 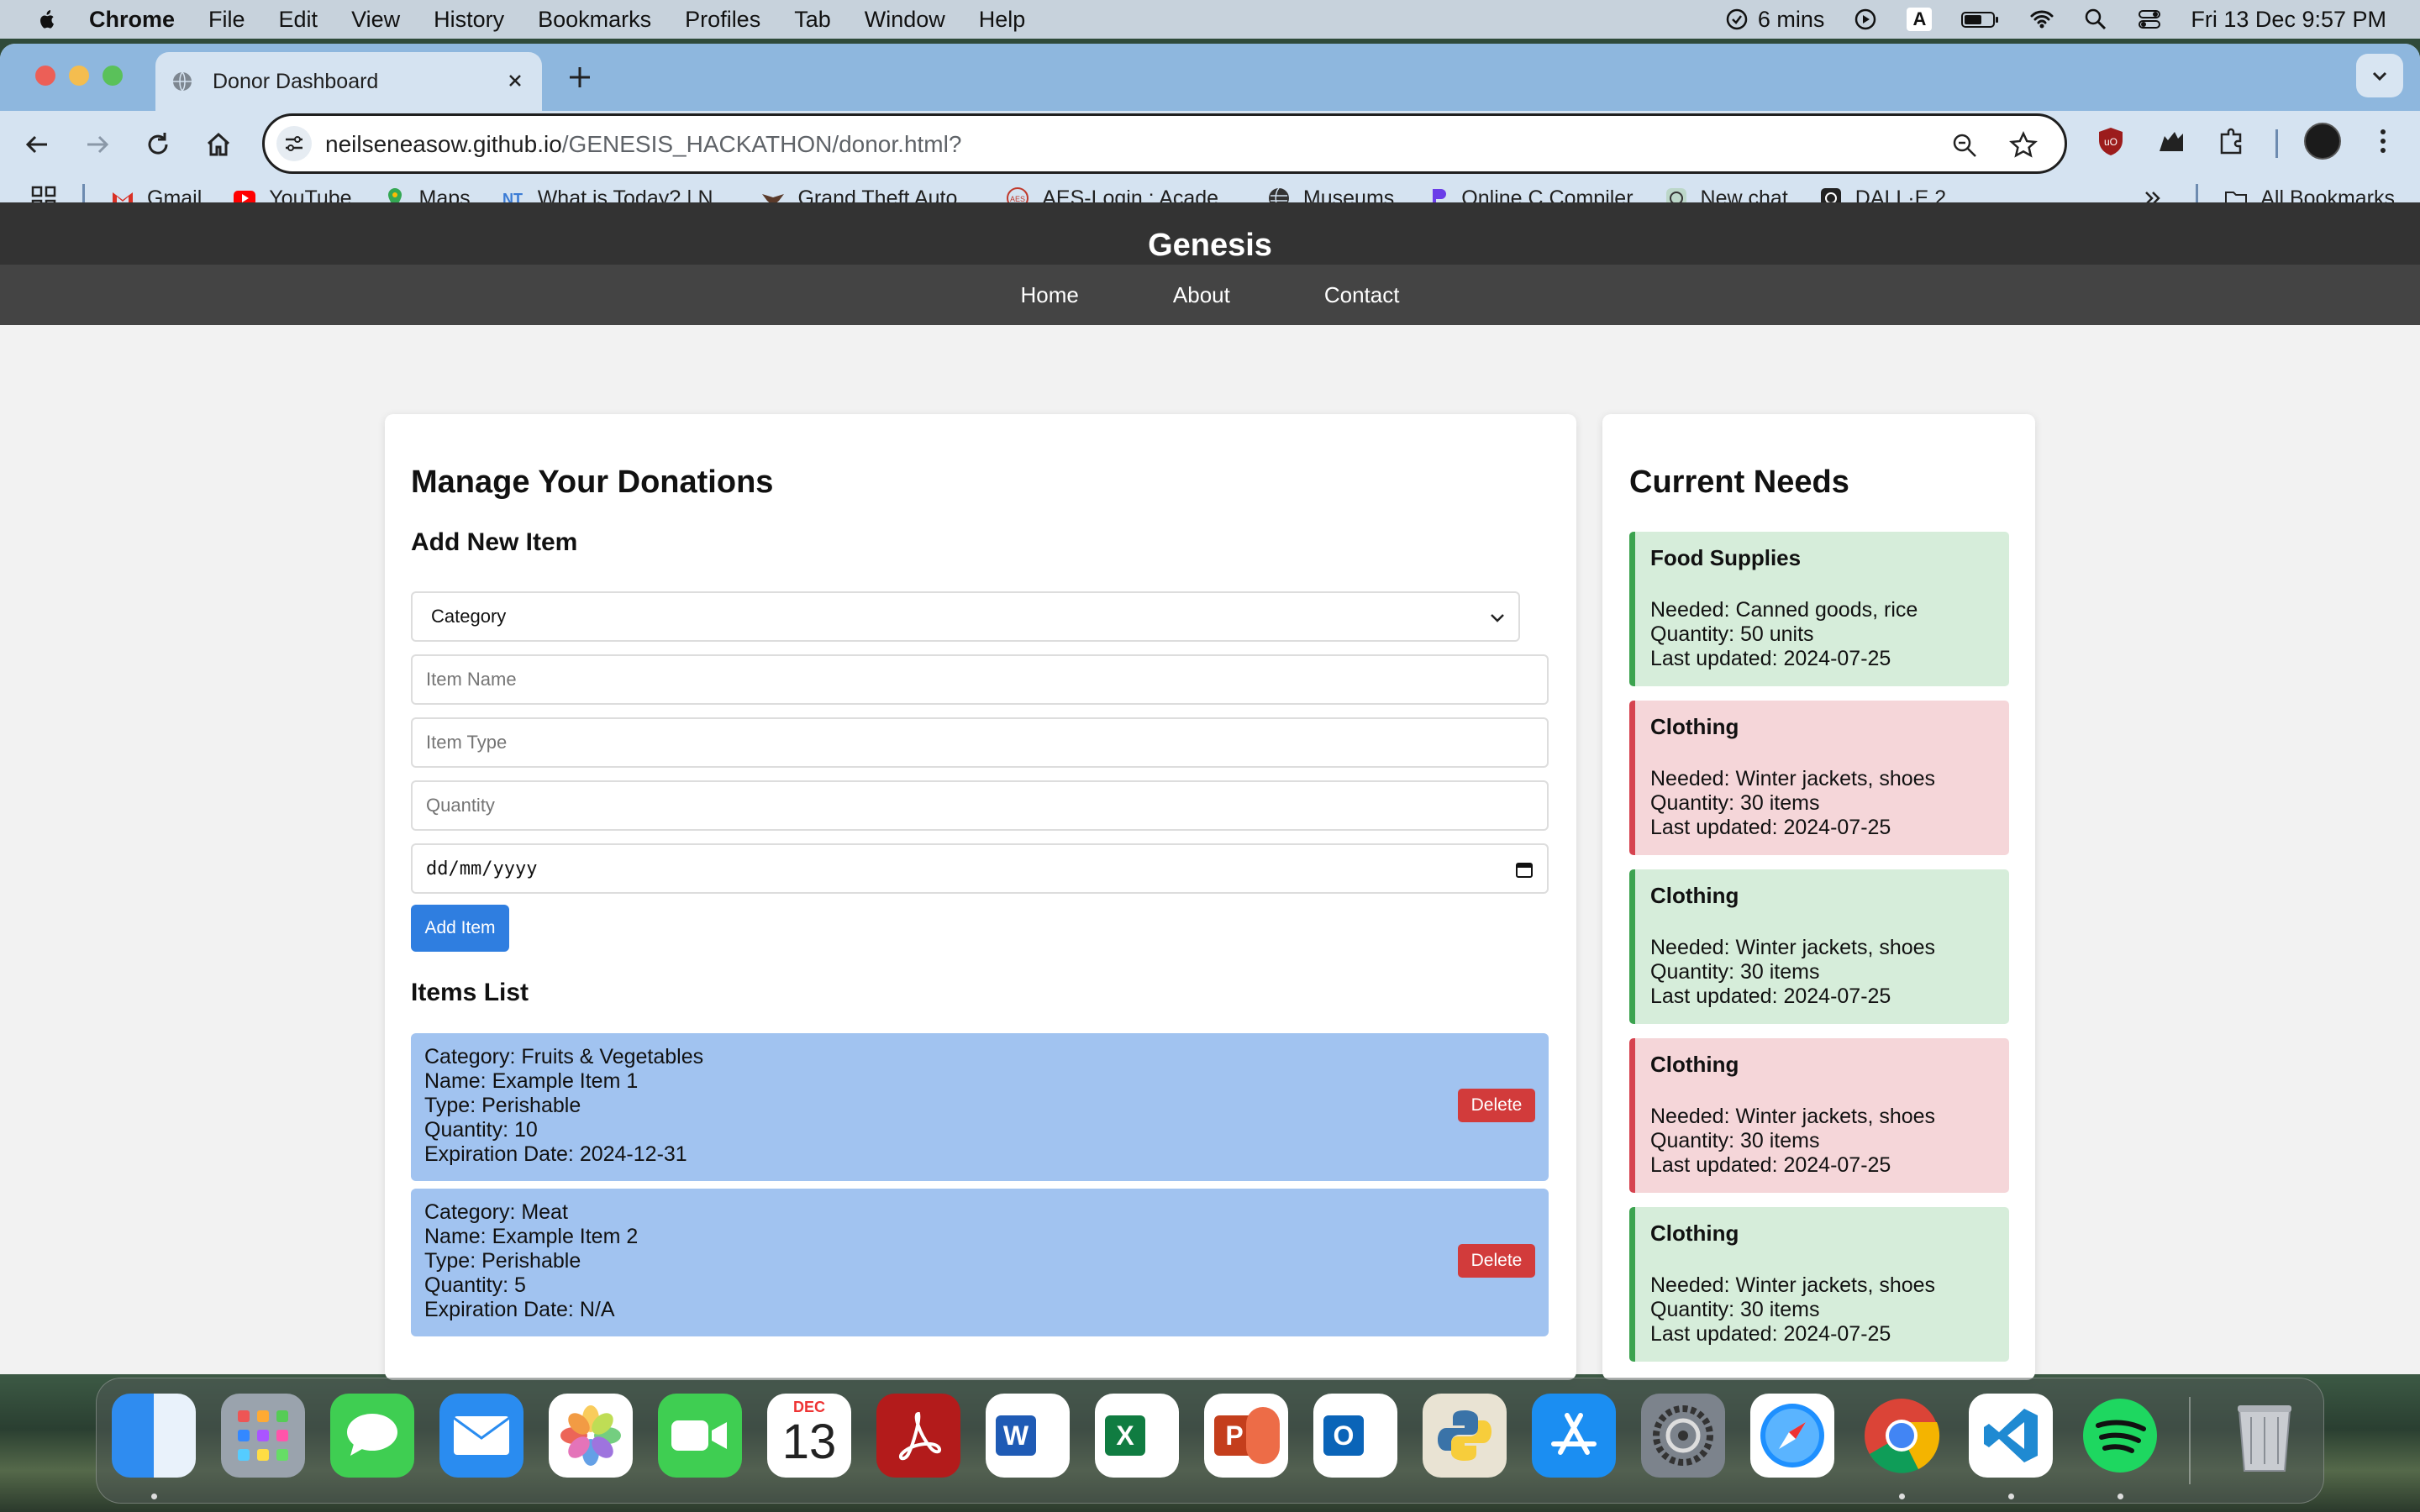 I want to click on menu-bookmarks: Bookmarks, so click(x=594, y=20).